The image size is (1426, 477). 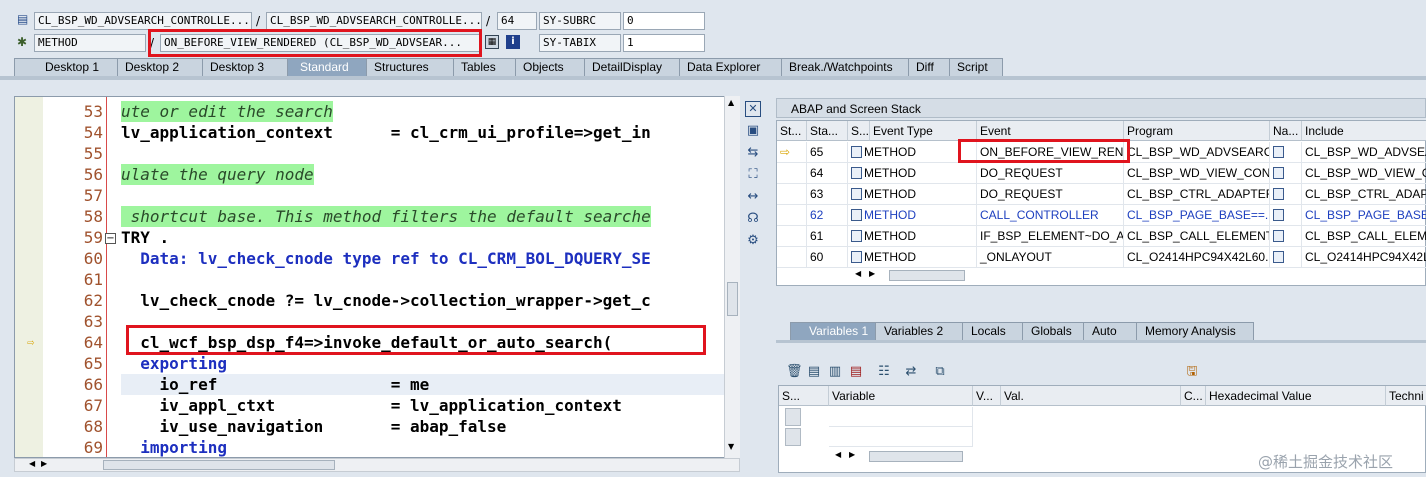 I want to click on stack-include: CL_BSP_WD_ADVSEAR, so click(x=1364, y=152).